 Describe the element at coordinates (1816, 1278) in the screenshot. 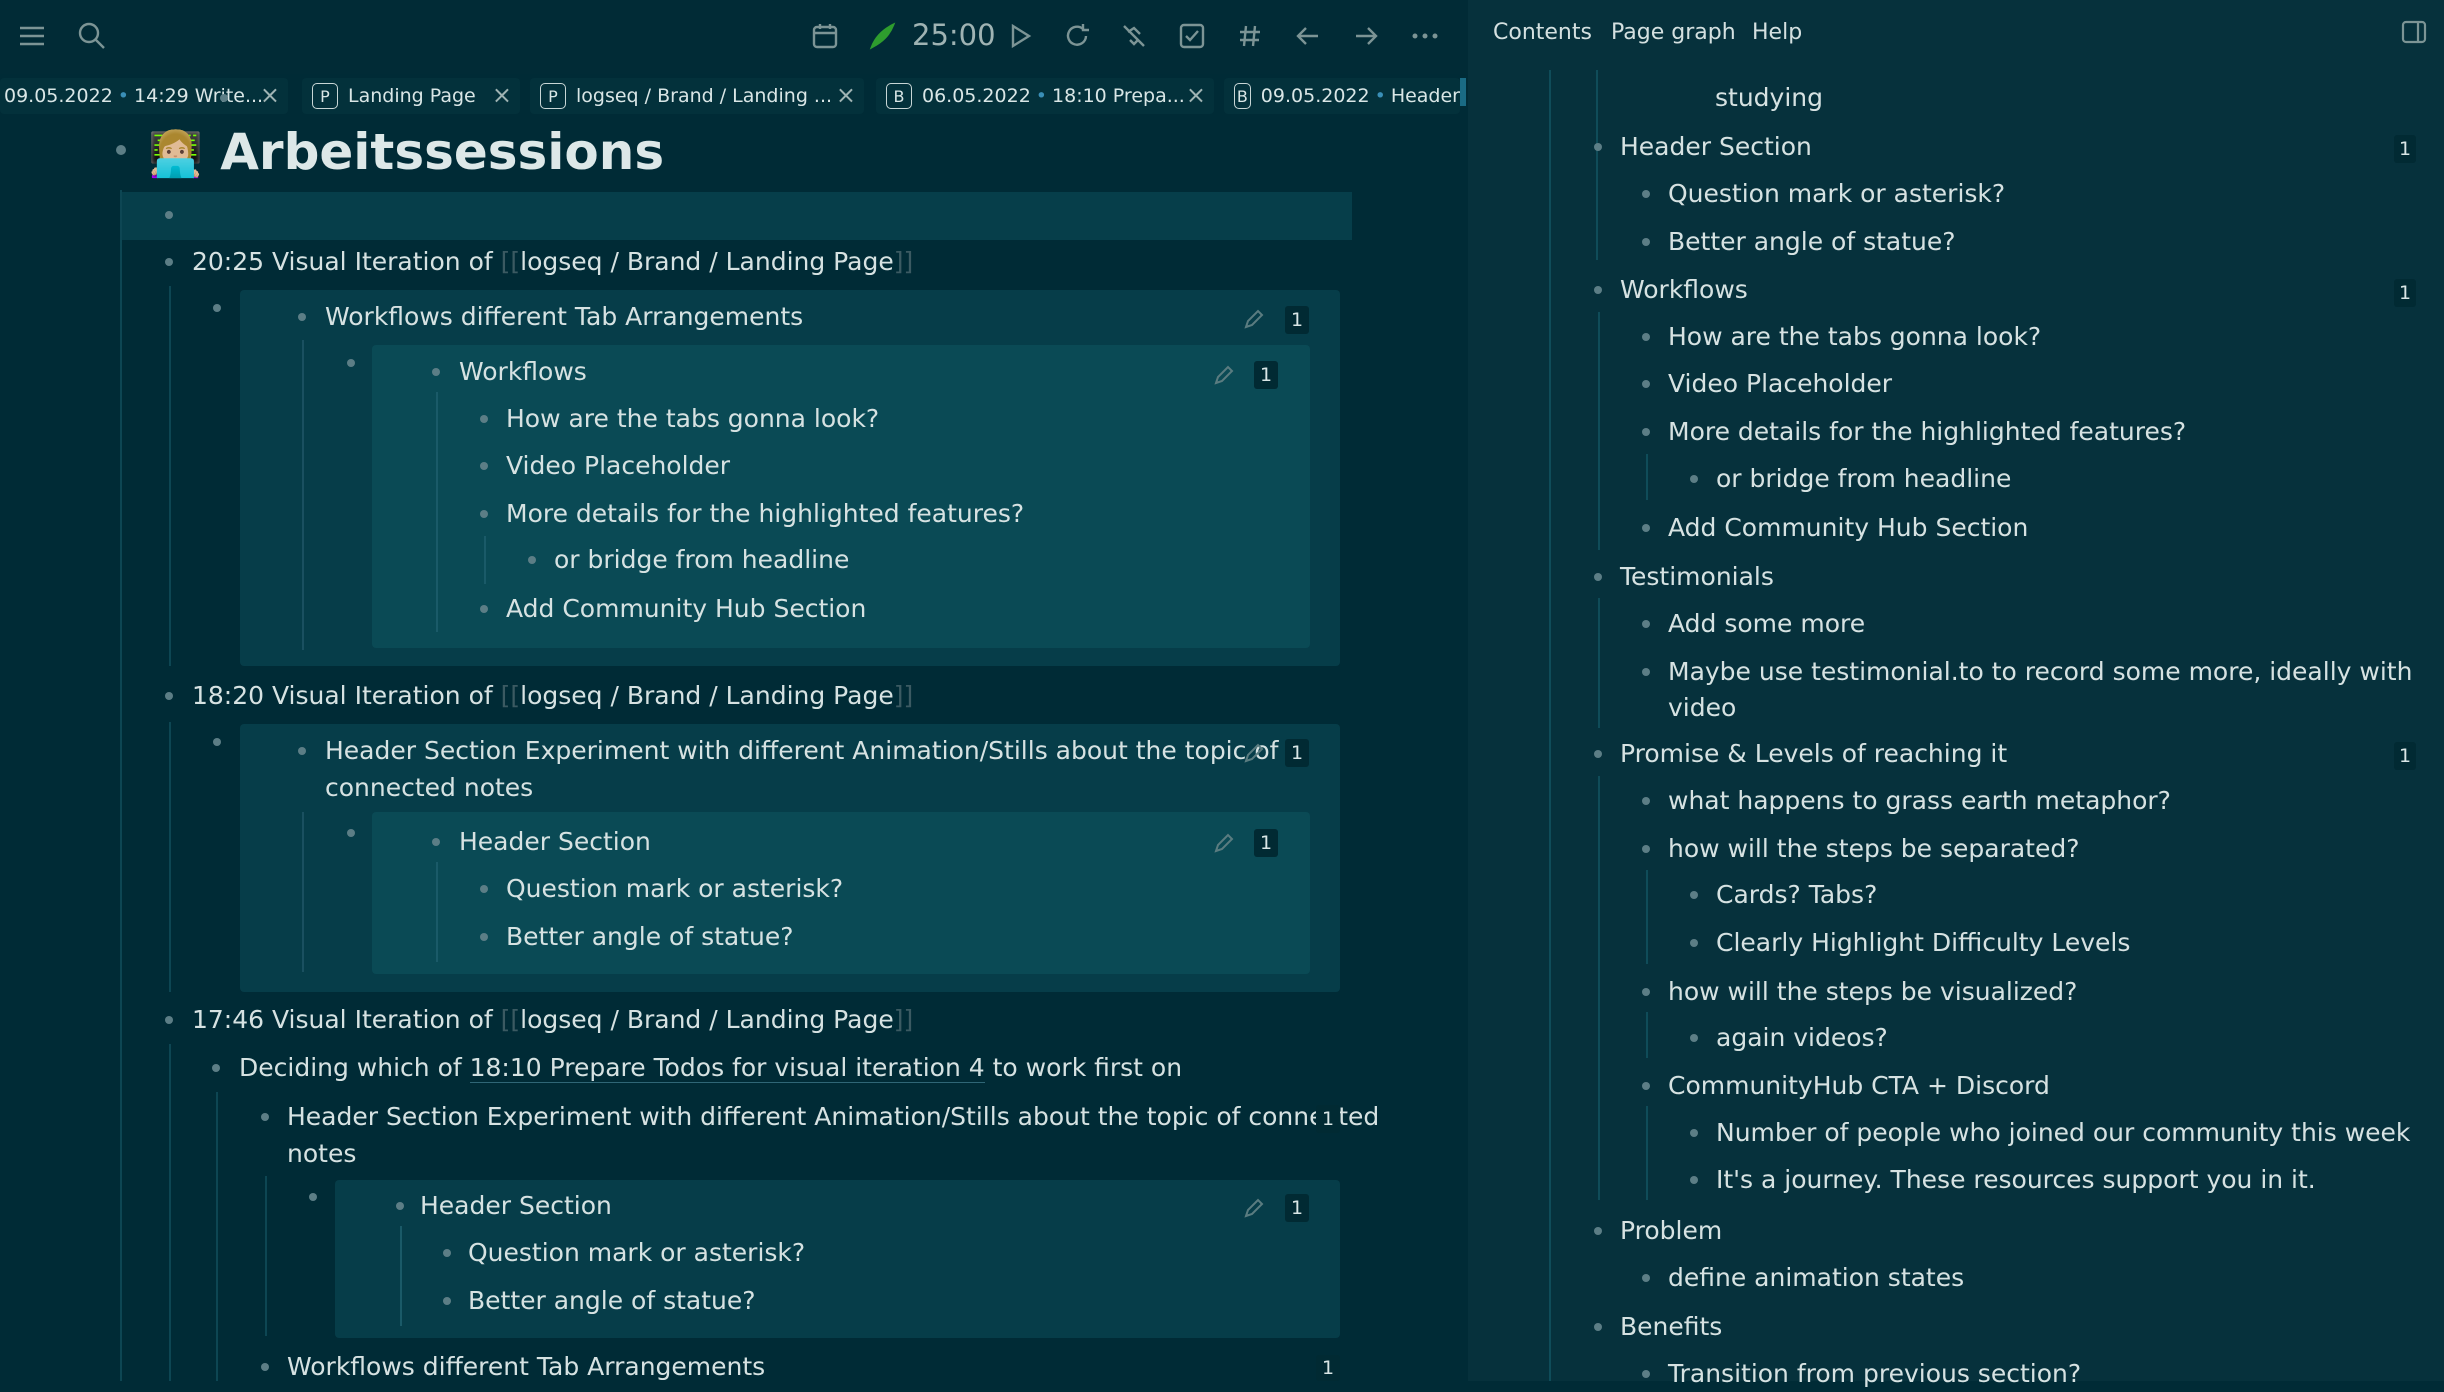

I see `sidebar-item: define animation states` at that location.